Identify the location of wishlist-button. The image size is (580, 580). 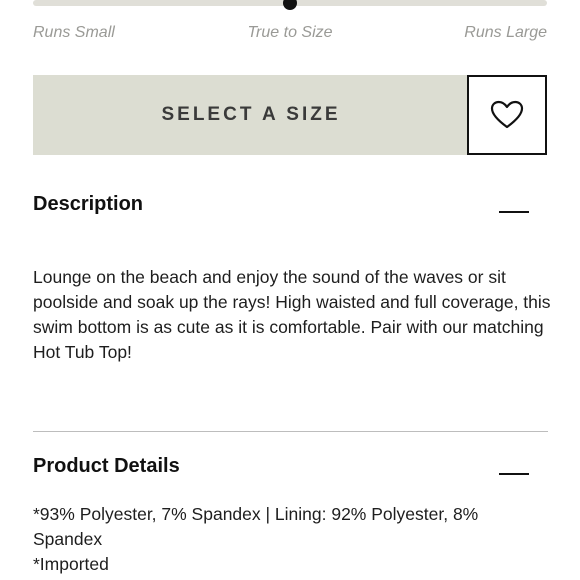
(507, 115).